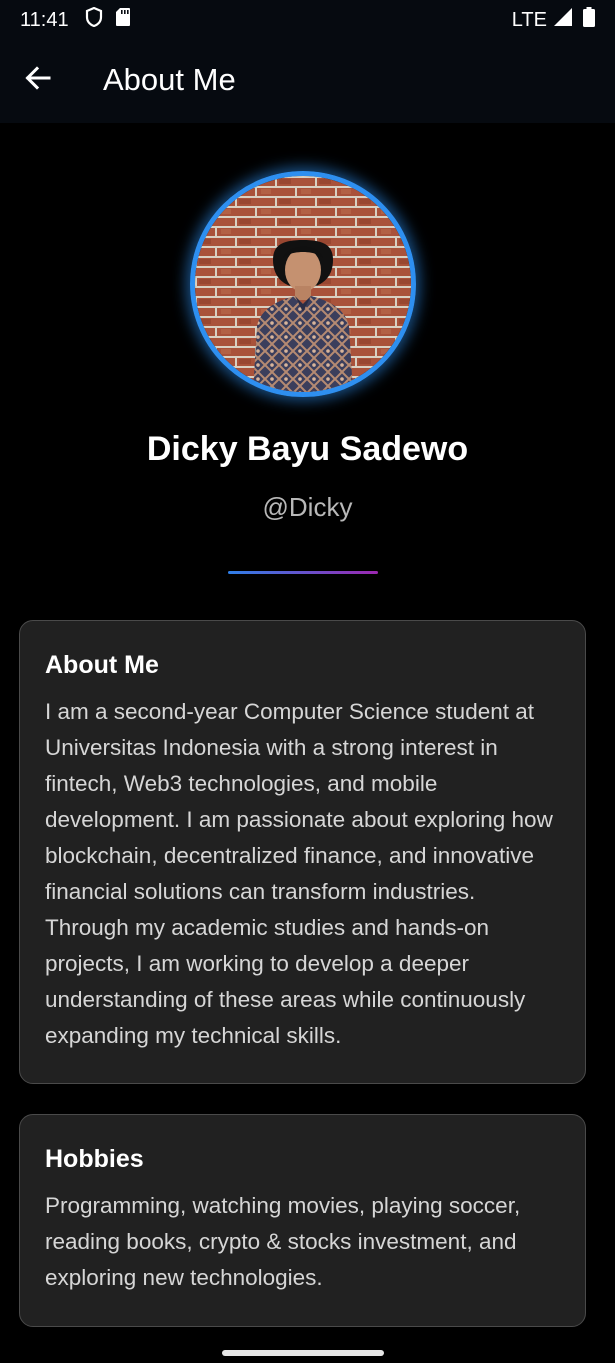 This screenshot has height=1363, width=615. What do you see at coordinates (44, 19) in the screenshot?
I see `status-time: 11:41` at bounding box center [44, 19].